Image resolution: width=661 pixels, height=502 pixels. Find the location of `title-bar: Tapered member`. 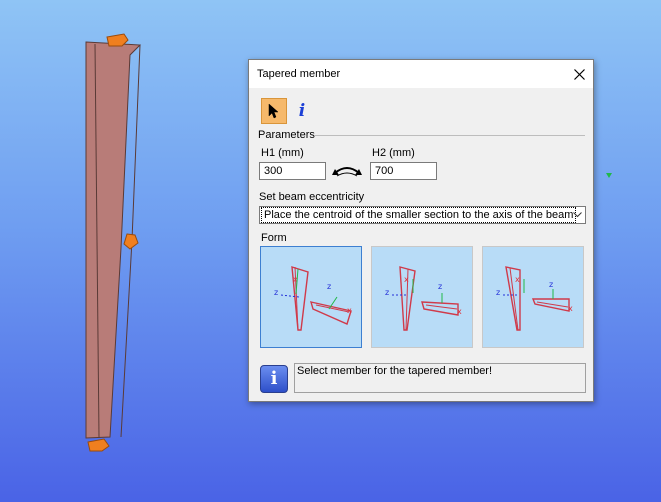

title-bar: Tapered member is located at coordinates (421, 74).